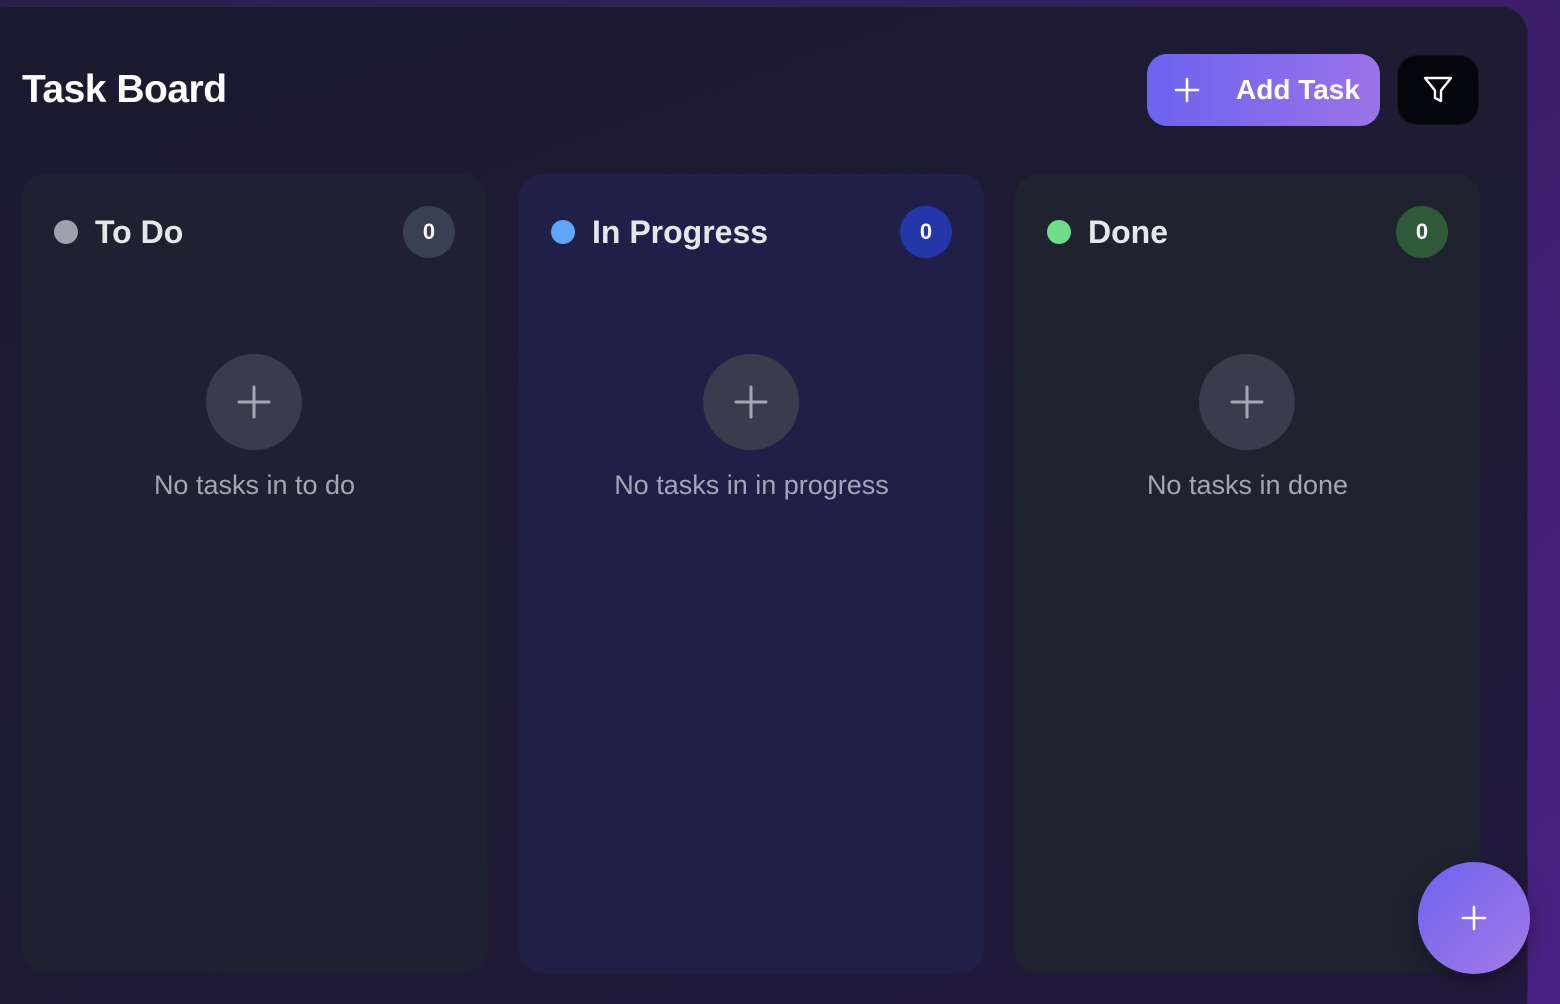 This screenshot has height=1004, width=1560. I want to click on add-task-label: Add Task, so click(1298, 89).